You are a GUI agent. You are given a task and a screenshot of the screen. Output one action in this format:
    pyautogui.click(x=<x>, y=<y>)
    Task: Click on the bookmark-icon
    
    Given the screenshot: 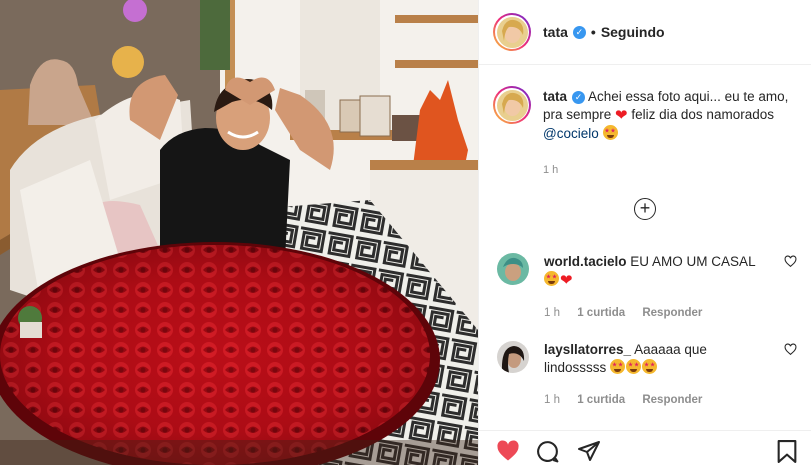 What is the action you would take?
    pyautogui.click(x=787, y=451)
    